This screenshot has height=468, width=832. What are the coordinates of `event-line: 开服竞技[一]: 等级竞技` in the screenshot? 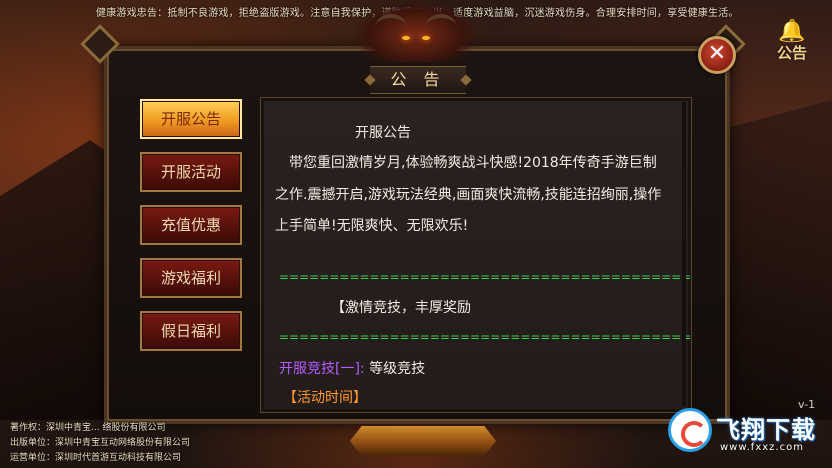 It's located at (485, 368).